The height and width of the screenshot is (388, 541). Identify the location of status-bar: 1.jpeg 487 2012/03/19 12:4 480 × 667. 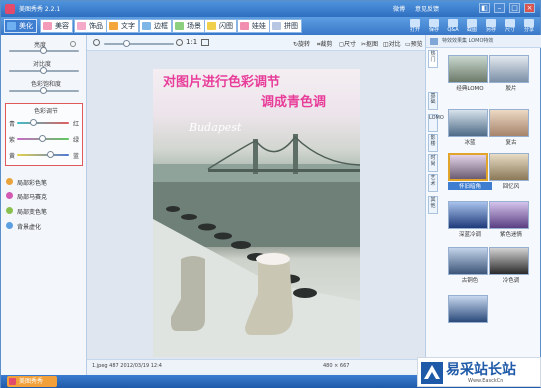
(256, 366).